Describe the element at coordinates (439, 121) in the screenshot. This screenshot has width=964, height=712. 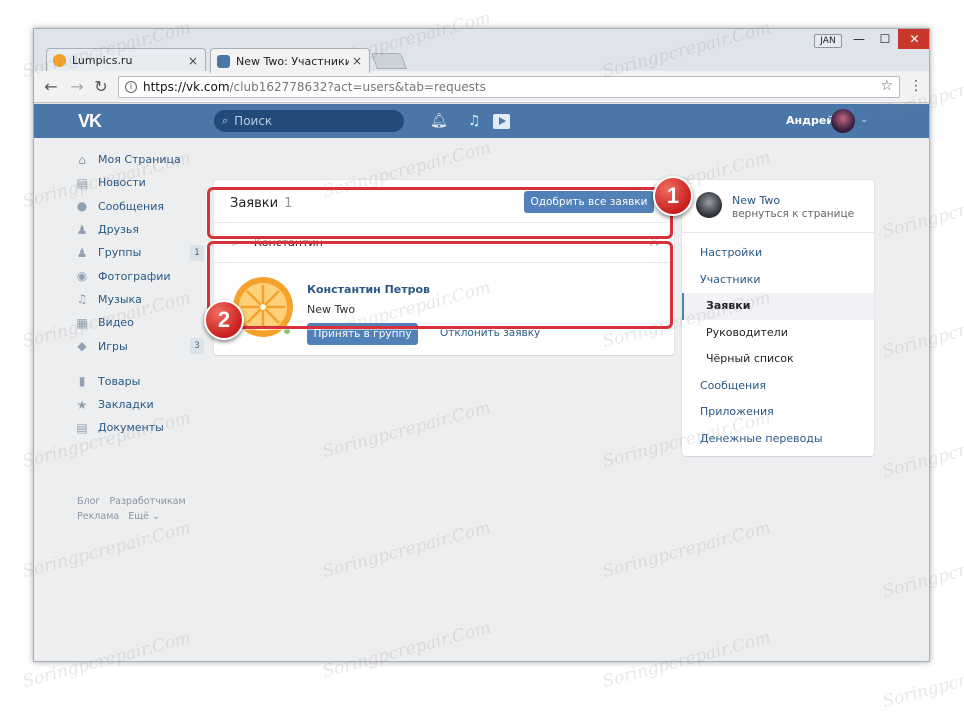
I see `bell-icon: 🔔︎` at that location.